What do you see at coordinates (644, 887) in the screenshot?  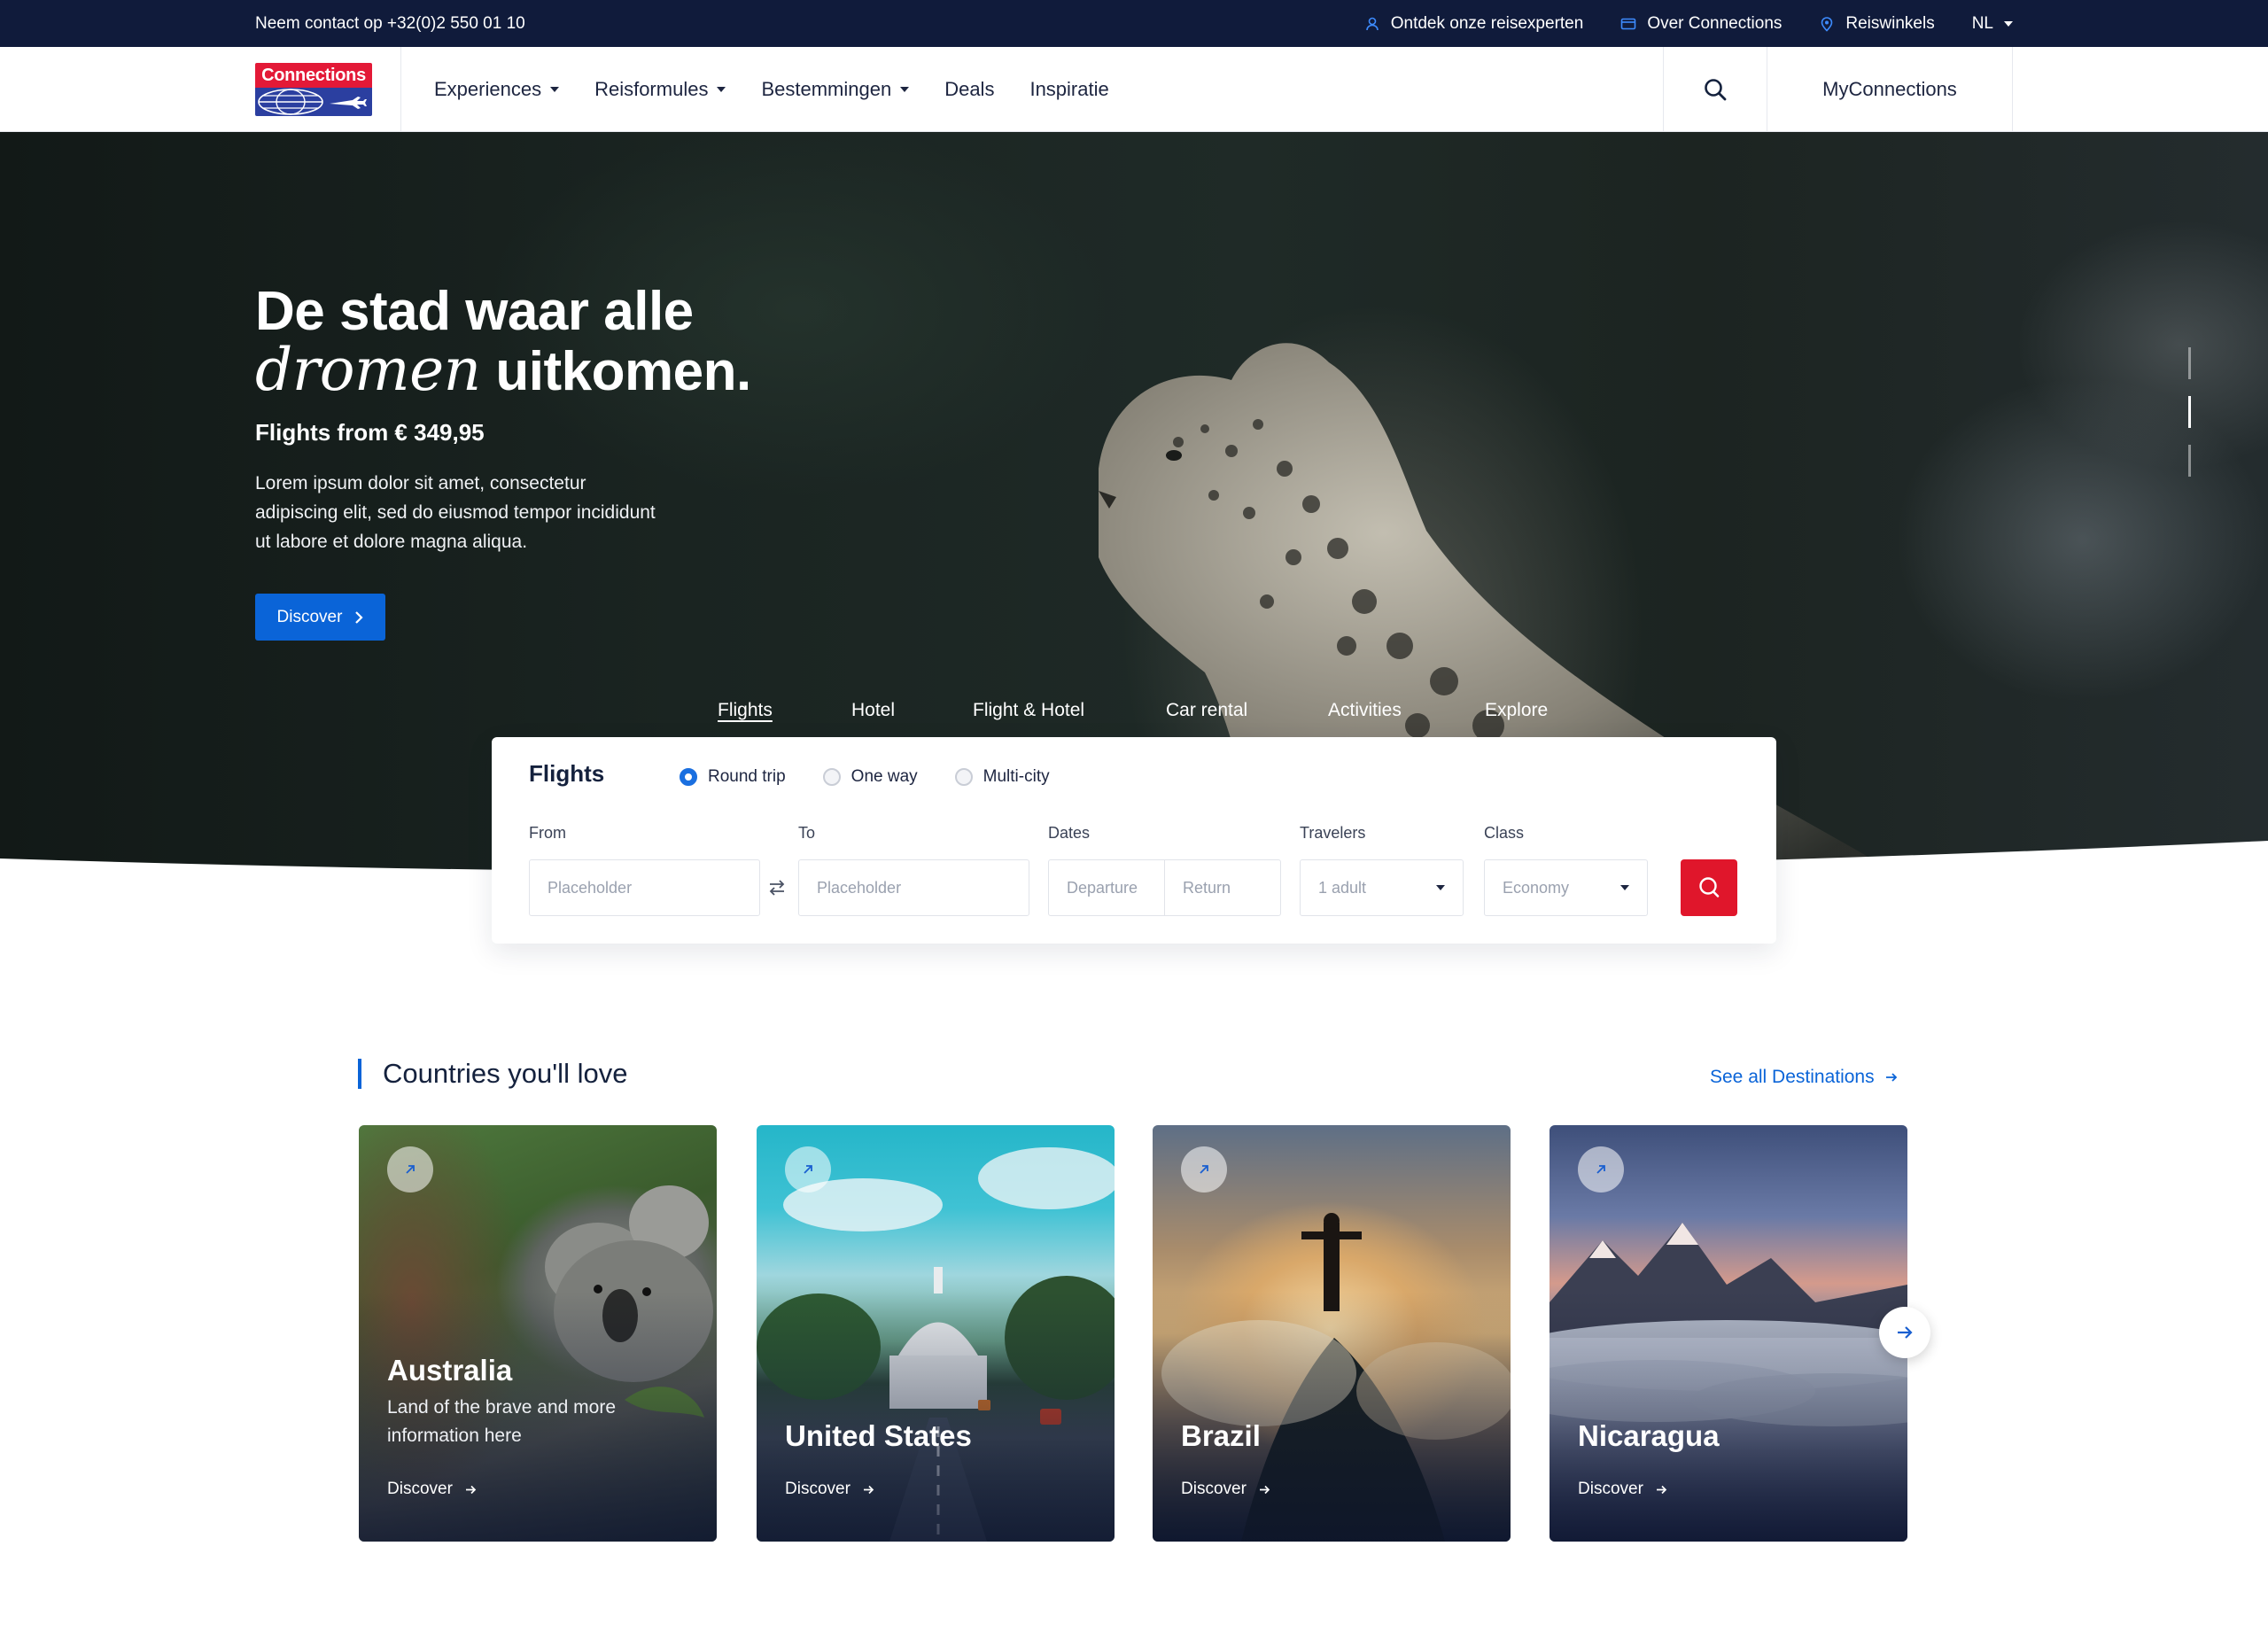 I see `from-input: Placeholder` at bounding box center [644, 887].